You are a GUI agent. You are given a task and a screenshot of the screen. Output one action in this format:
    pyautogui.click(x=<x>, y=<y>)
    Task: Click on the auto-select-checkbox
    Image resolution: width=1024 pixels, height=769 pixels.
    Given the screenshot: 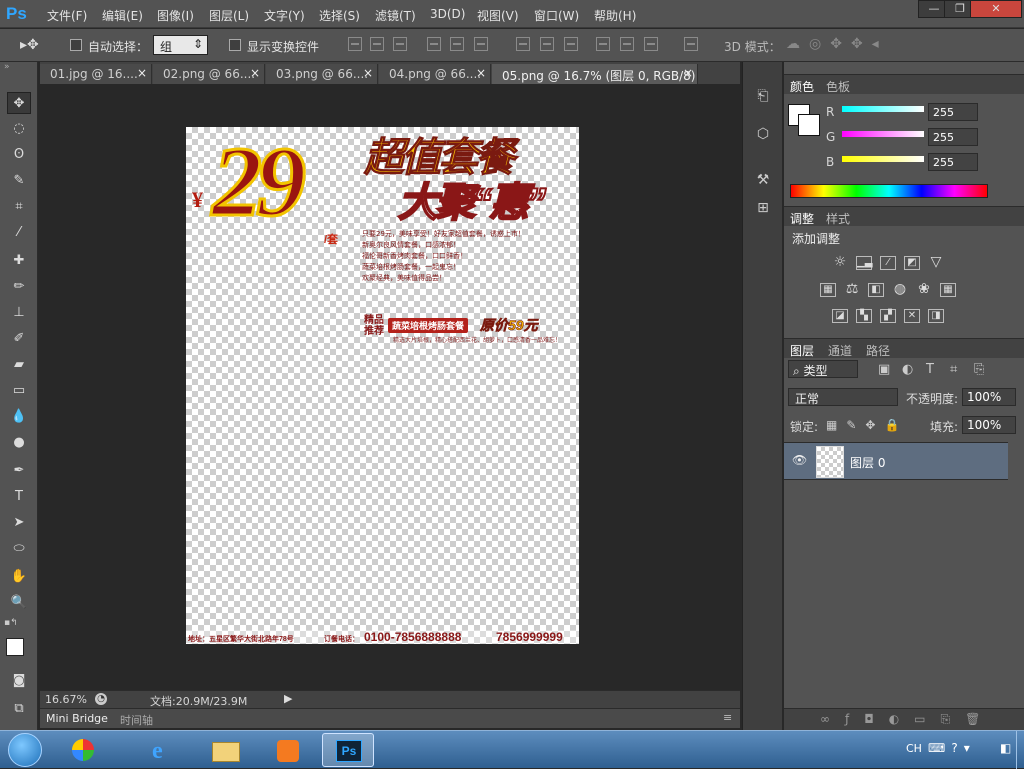 What is the action you would take?
    pyautogui.click(x=76, y=45)
    